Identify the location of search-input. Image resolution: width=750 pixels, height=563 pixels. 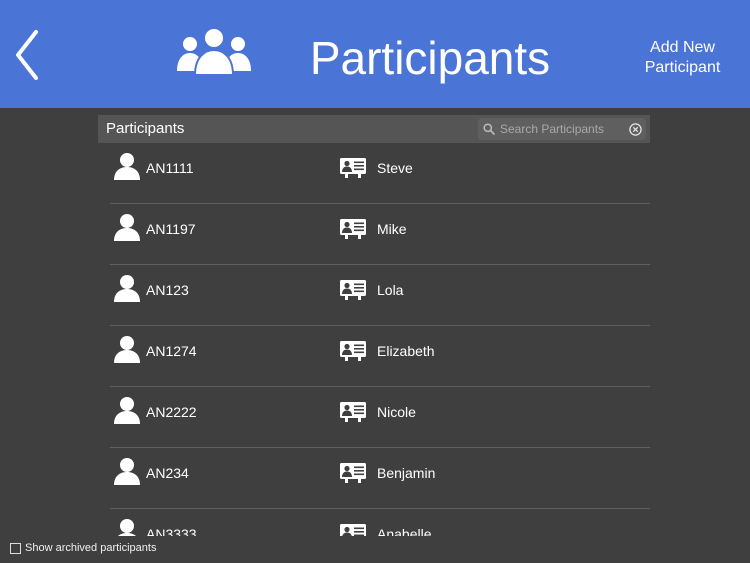
(563, 129).